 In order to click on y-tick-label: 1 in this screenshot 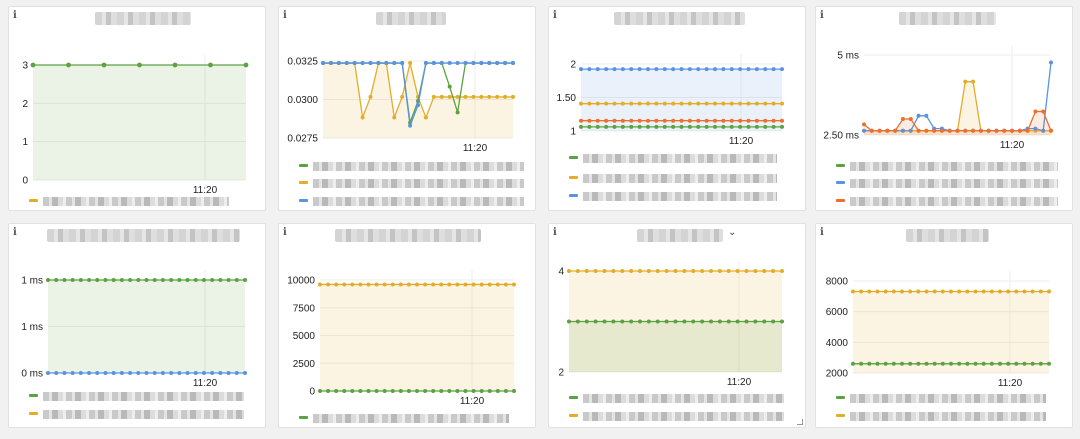, I will do `click(573, 132)`.